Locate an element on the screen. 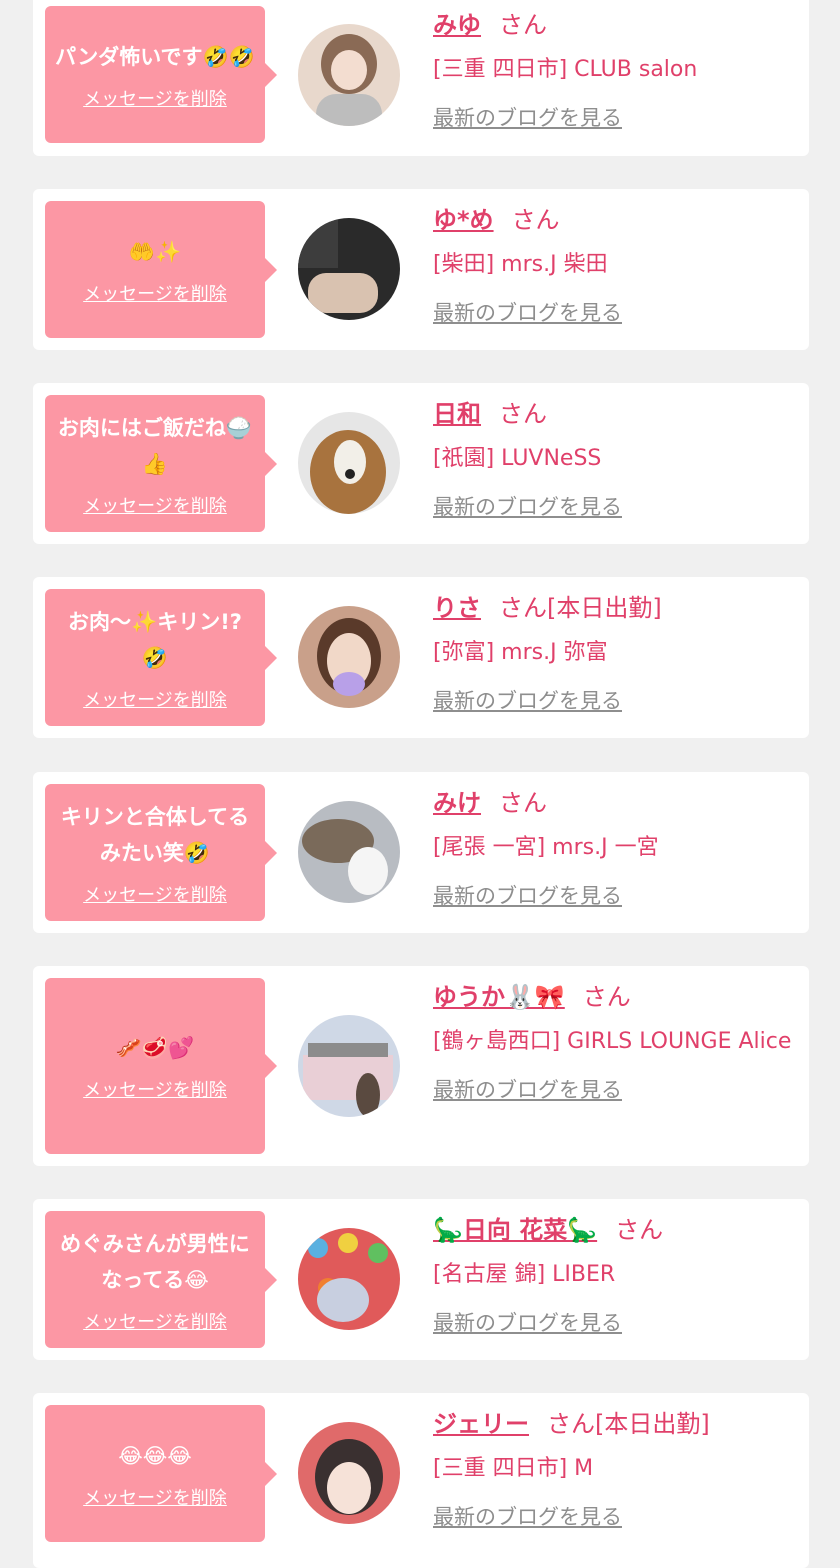  message-bubble: めぐみさんが男性になってる😂 メッセージを削除 is located at coordinates (161, 1279).